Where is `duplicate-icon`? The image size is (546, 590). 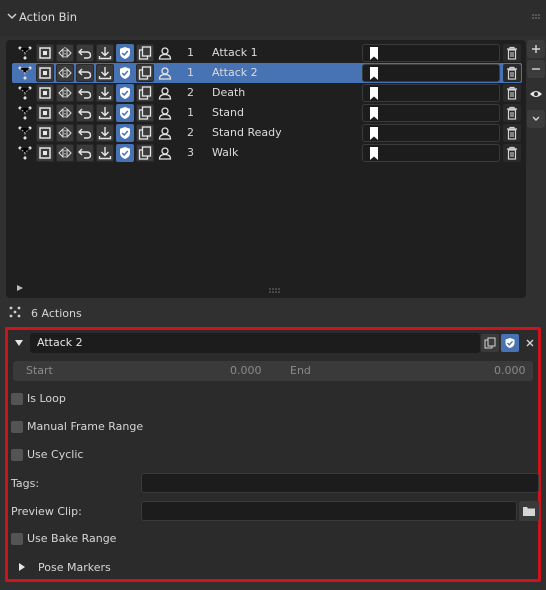 duplicate-icon is located at coordinates (490, 343).